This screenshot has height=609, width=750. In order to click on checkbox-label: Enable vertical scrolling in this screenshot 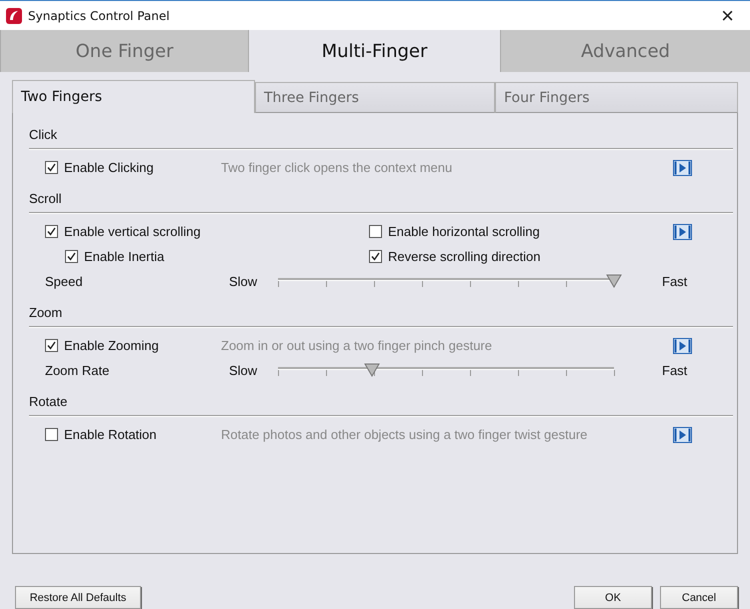, I will do `click(132, 231)`.